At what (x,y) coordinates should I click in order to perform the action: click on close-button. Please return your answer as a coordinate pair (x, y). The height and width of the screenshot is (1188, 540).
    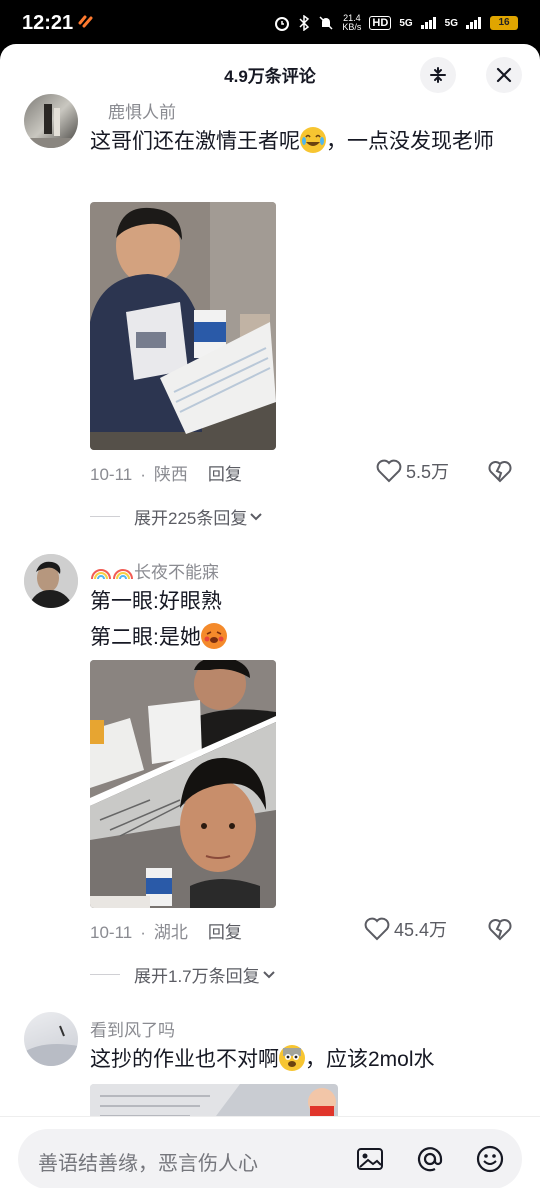
    Looking at the image, I should click on (504, 75).